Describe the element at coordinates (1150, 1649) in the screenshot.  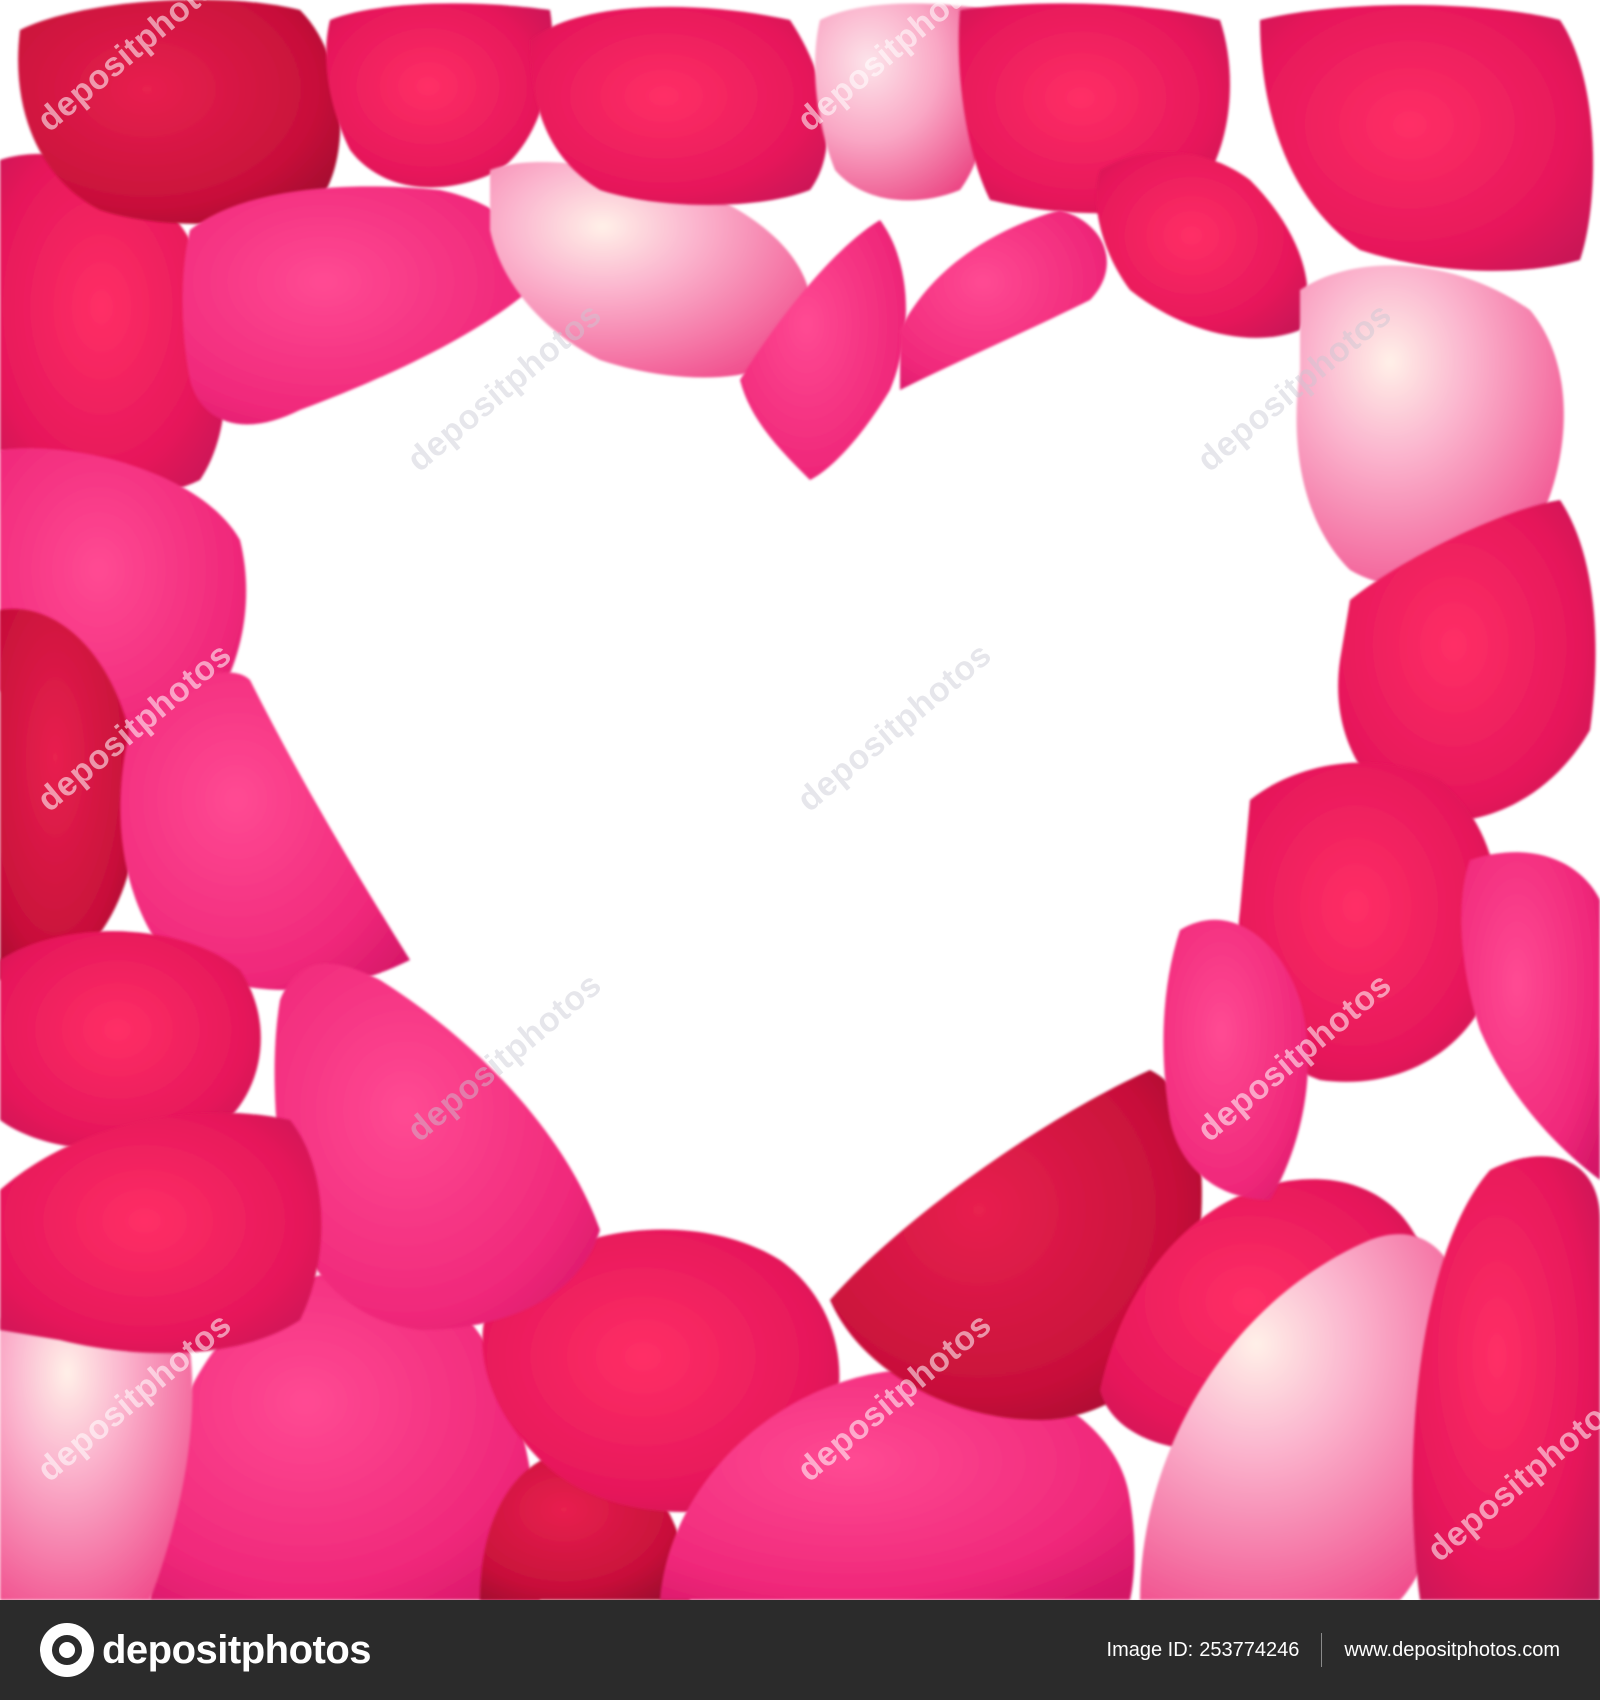
I see `image-id-label: Image ID:` at that location.